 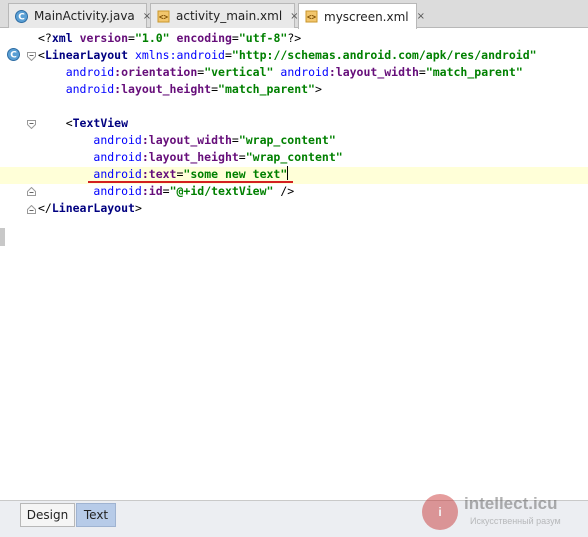 What do you see at coordinates (2, 237) in the screenshot?
I see `scroll-marker` at bounding box center [2, 237].